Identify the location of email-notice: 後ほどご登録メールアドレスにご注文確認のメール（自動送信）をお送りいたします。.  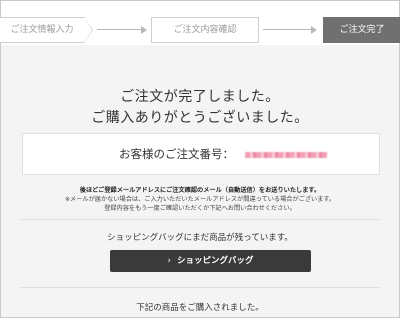
(200, 190).